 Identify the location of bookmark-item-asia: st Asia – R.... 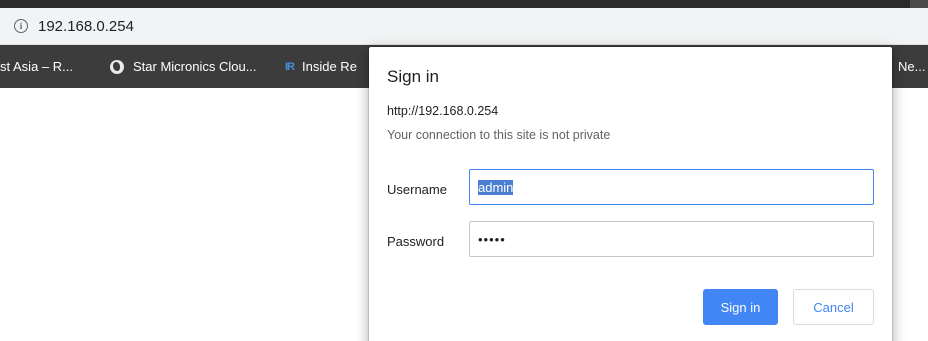
(36, 66).